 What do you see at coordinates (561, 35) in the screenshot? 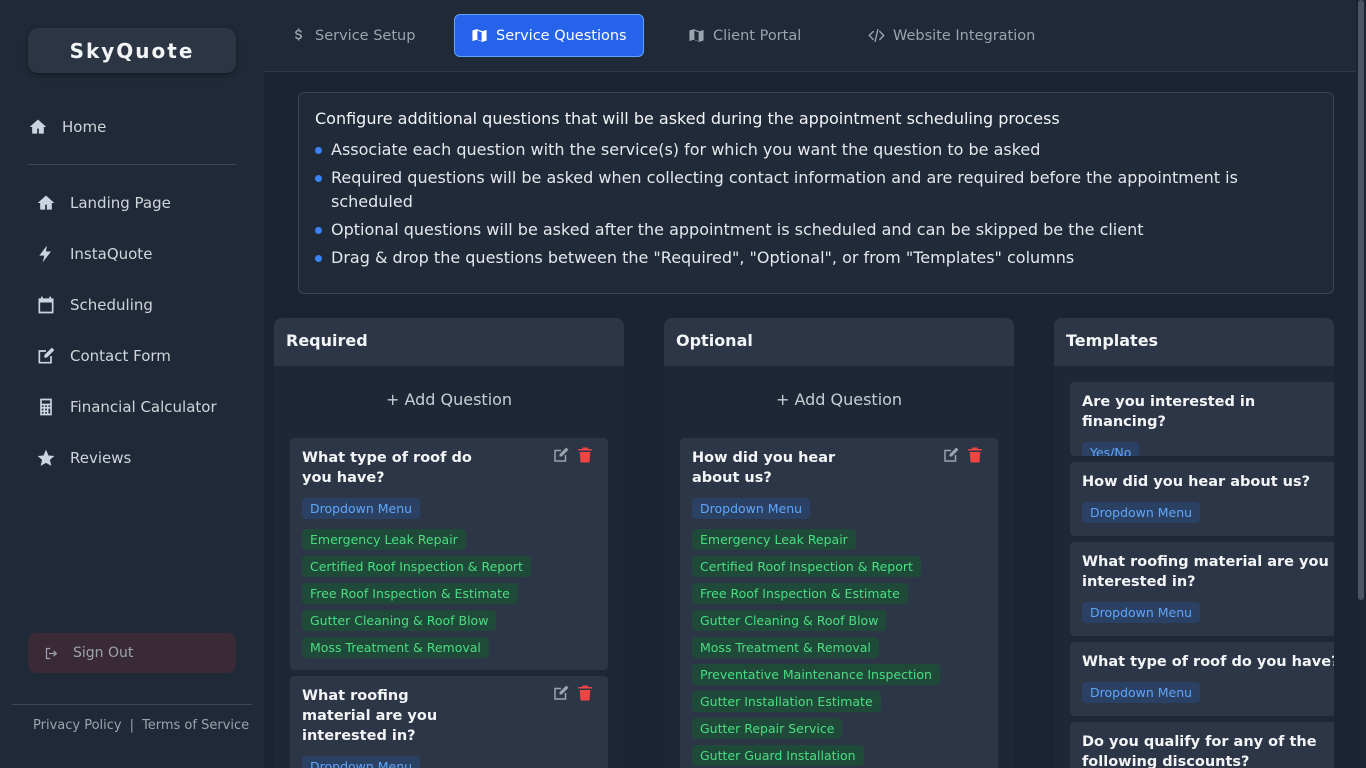
I see `tab-label: Service Questions` at bounding box center [561, 35].